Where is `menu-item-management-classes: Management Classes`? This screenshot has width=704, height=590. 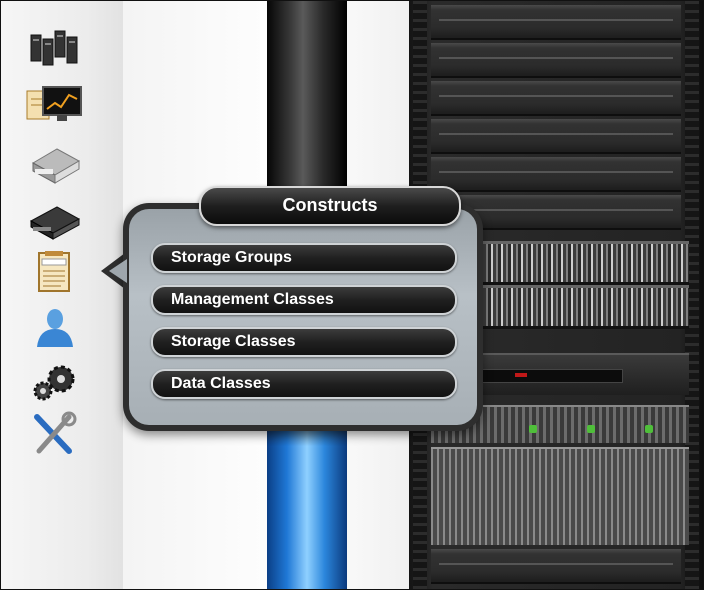 menu-item-management-classes: Management Classes is located at coordinates (304, 300).